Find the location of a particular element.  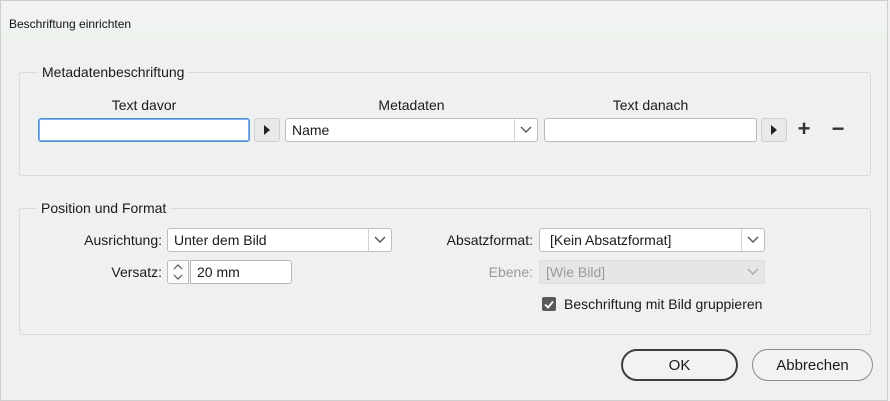

layer-select: [Wie Bild] is located at coordinates (652, 272).